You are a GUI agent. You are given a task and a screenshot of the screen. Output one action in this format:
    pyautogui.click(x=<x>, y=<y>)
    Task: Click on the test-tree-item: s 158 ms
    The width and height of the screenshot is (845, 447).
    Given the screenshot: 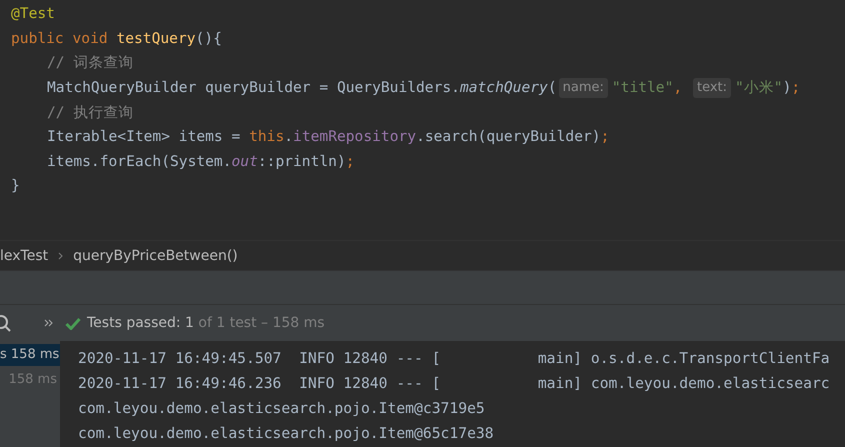 What is the action you would take?
    pyautogui.click(x=30, y=355)
    